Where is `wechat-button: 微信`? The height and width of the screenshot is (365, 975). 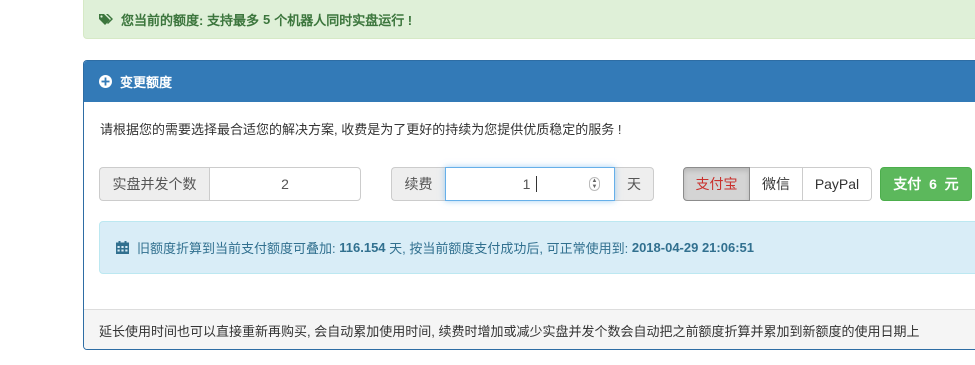 wechat-button: 微信 is located at coordinates (776, 184).